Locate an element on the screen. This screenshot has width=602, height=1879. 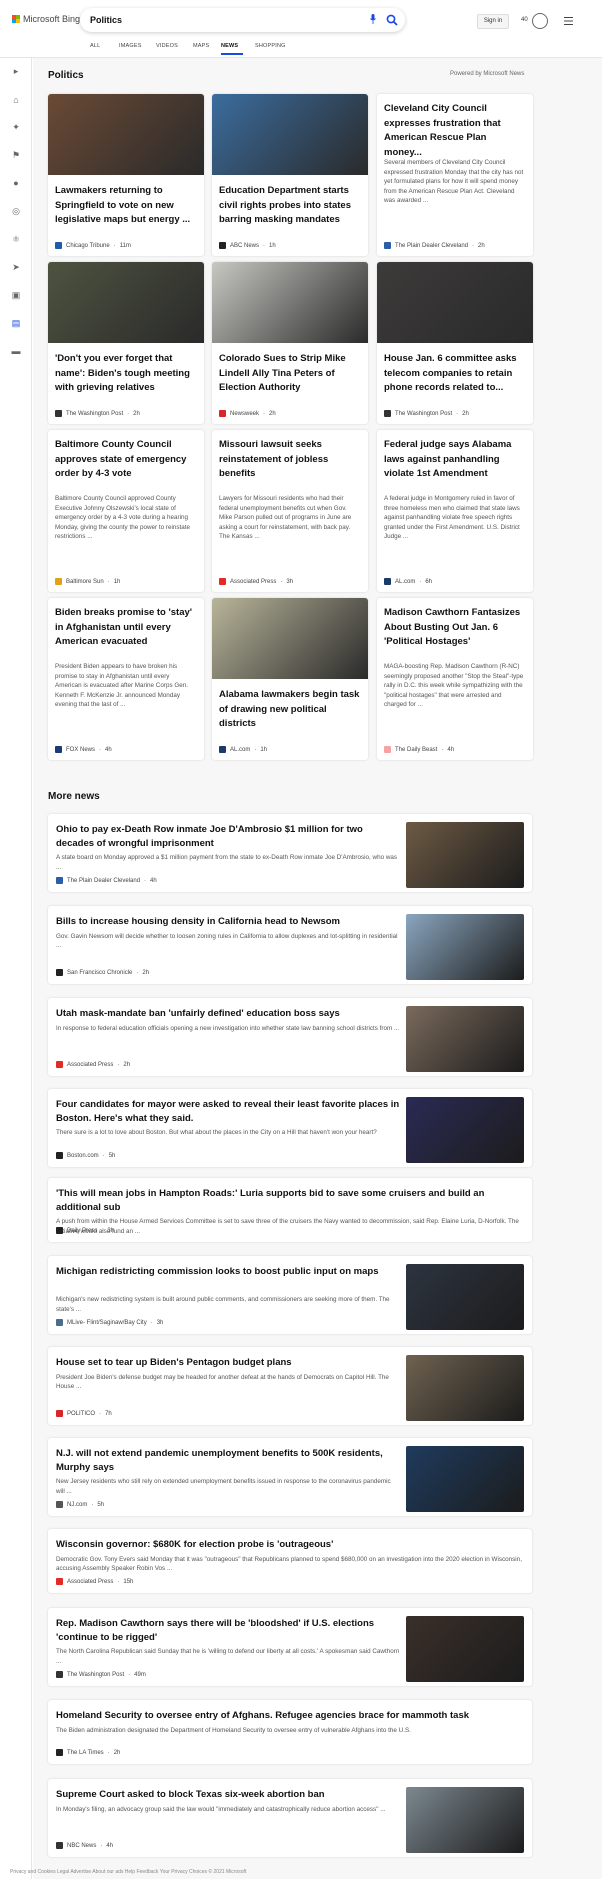
more-news-source: San Francisco Chronicle · 2h is located at coordinates (102, 972).